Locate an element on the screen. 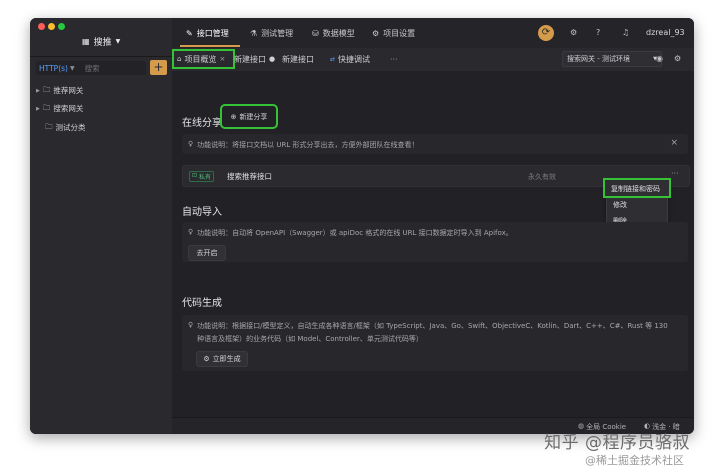  codegen-section-title: 代码生成 is located at coordinates (202, 303).